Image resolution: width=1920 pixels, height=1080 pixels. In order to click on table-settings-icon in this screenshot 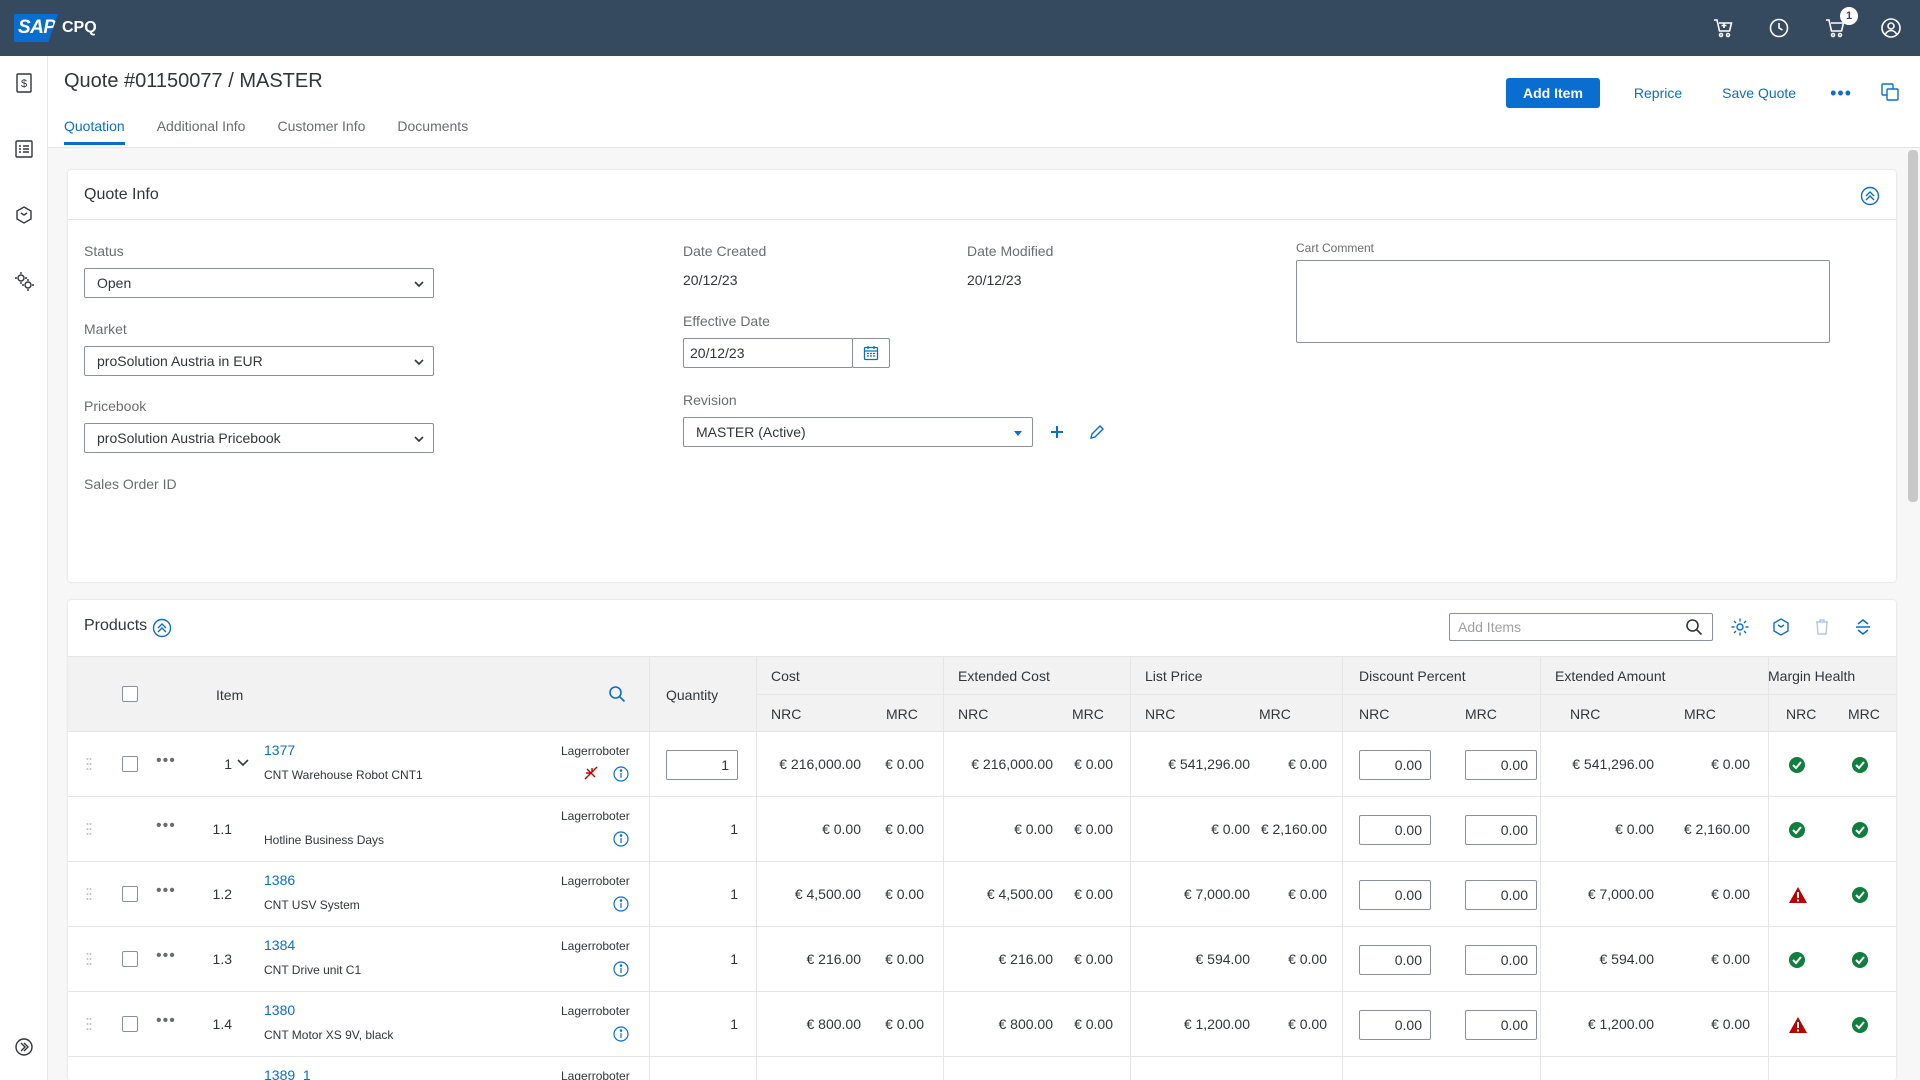, I will do `click(1740, 628)`.